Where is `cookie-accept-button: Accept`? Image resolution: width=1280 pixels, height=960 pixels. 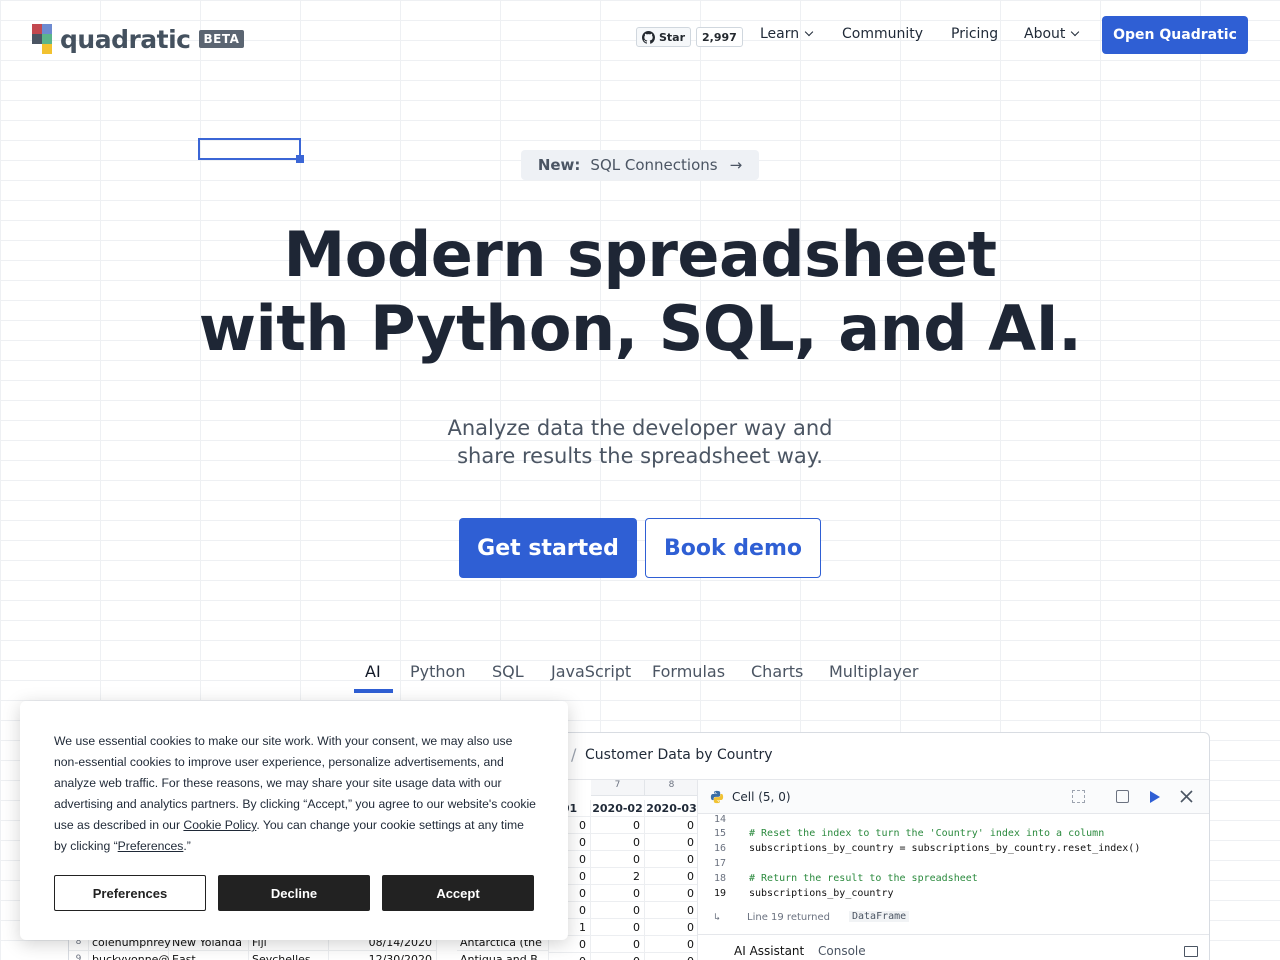
cookie-accept-button: Accept is located at coordinates (458, 893).